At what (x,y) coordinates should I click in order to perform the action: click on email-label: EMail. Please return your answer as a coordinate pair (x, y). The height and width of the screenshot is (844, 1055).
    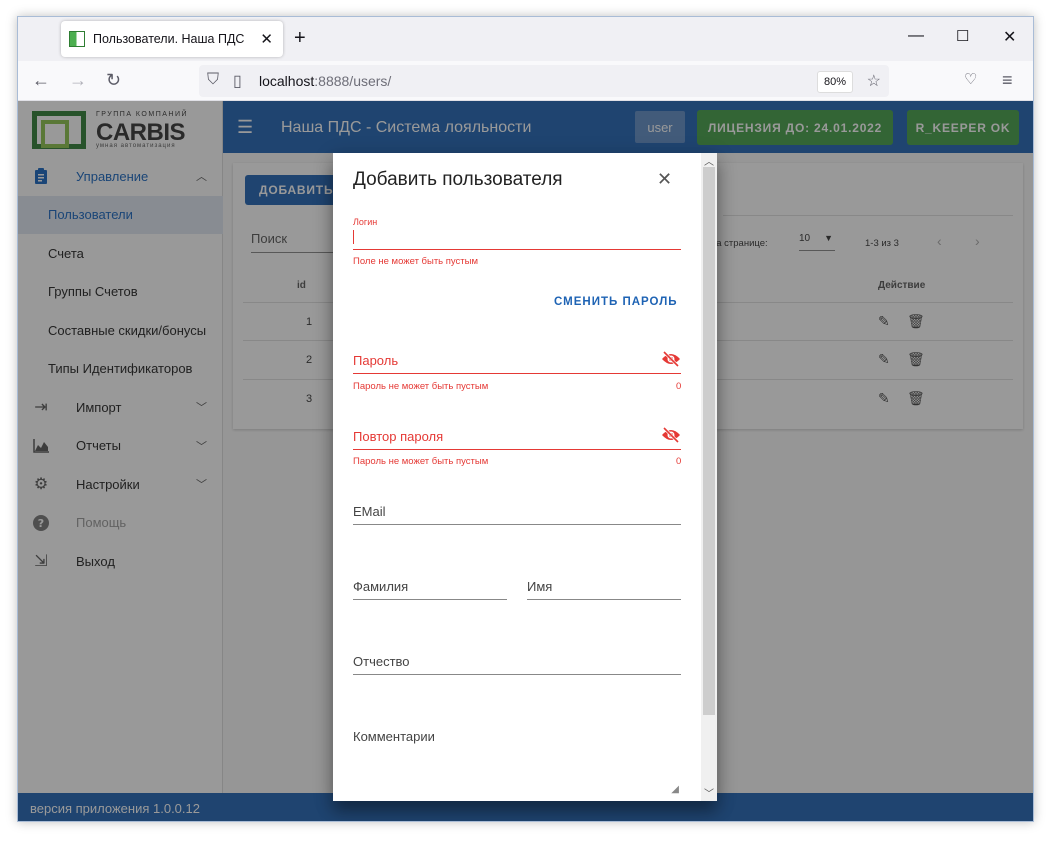
    Looking at the image, I should click on (369, 511).